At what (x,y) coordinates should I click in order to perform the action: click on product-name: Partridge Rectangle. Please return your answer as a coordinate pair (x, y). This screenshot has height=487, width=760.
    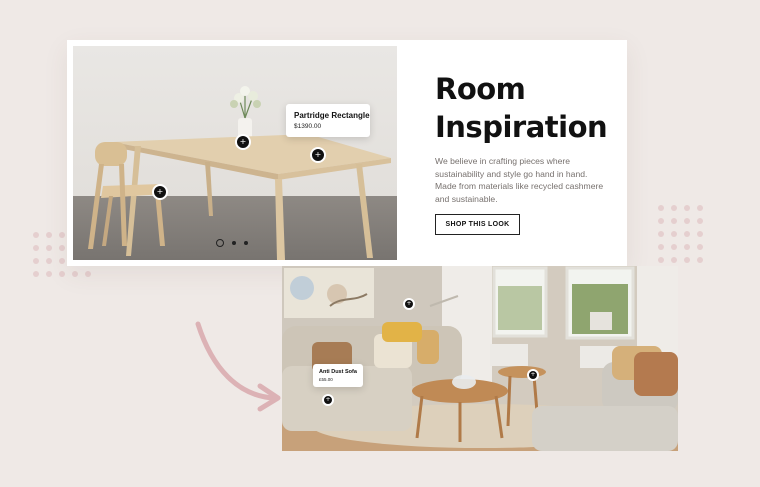
    Looking at the image, I should click on (332, 115).